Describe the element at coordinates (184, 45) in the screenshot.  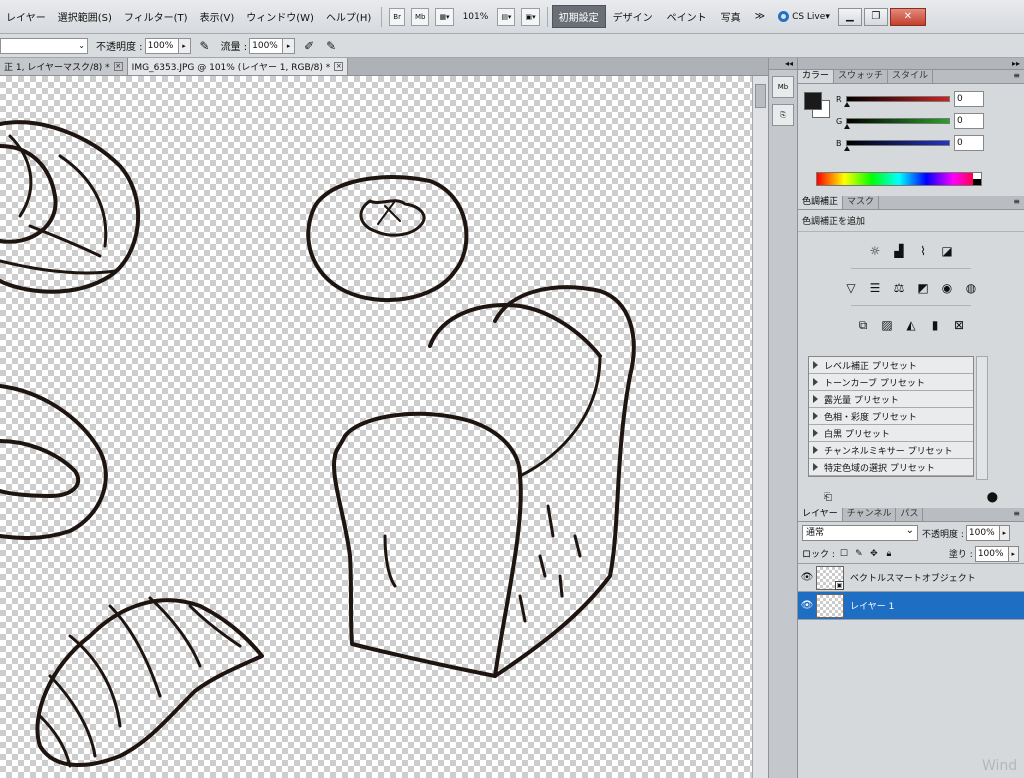
I see `opacity-slider-arrow: ▸` at that location.